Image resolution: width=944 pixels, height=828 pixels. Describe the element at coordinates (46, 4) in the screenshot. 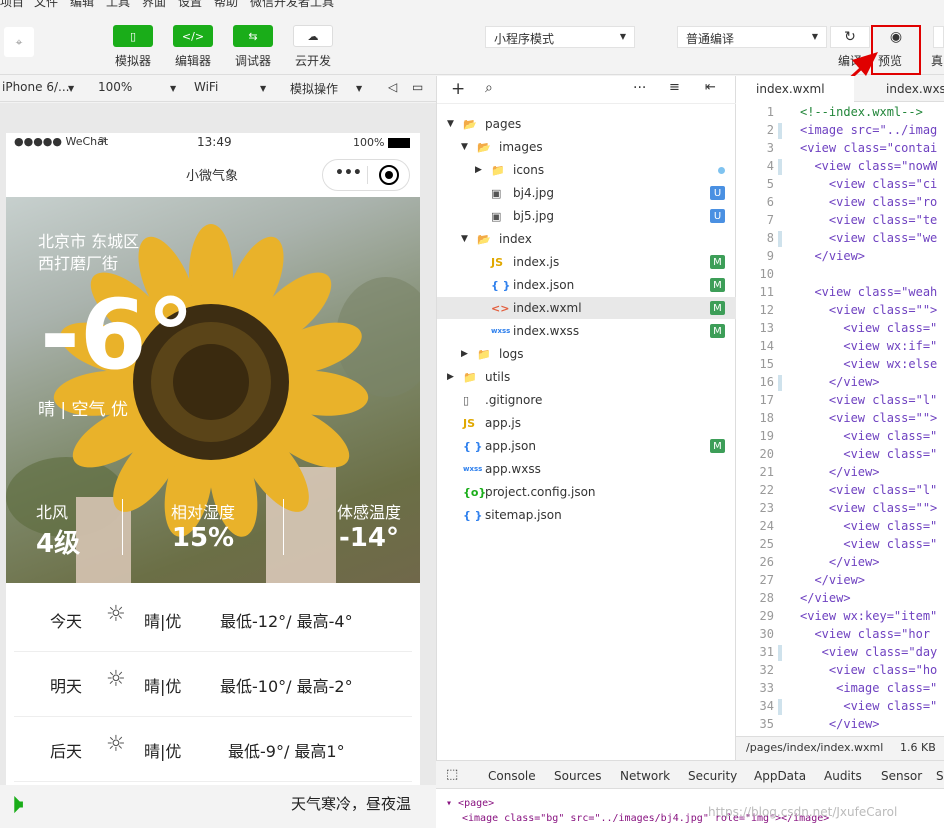

I see `menu-item: 文件` at that location.